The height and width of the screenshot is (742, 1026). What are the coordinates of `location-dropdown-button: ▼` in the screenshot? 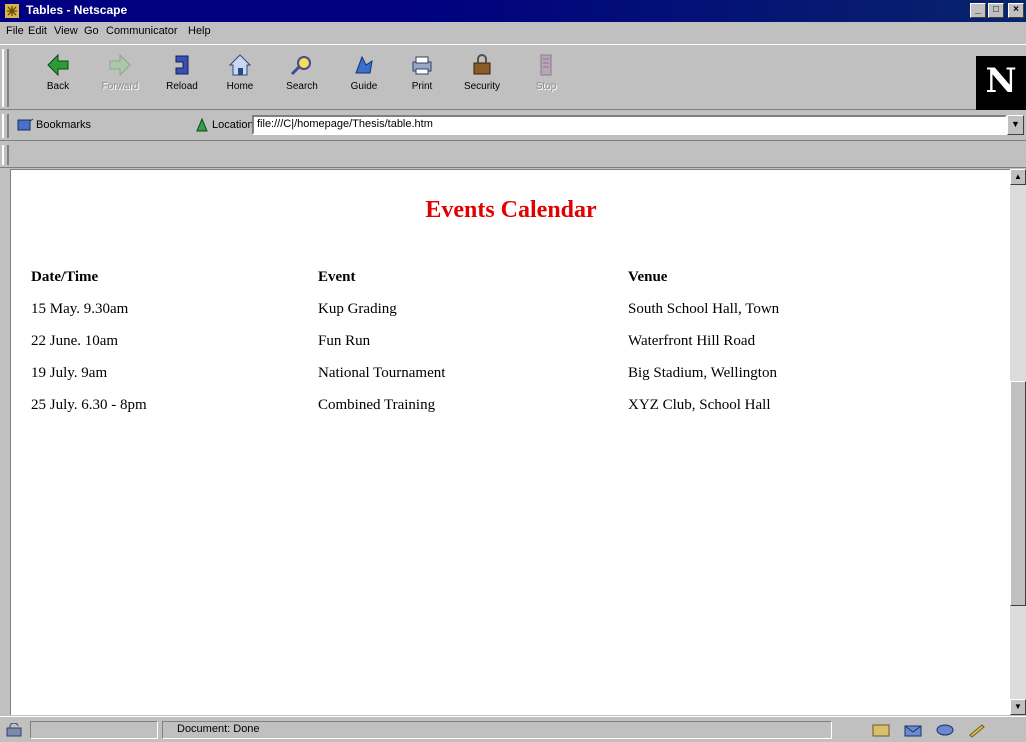 It's located at (1015, 125).